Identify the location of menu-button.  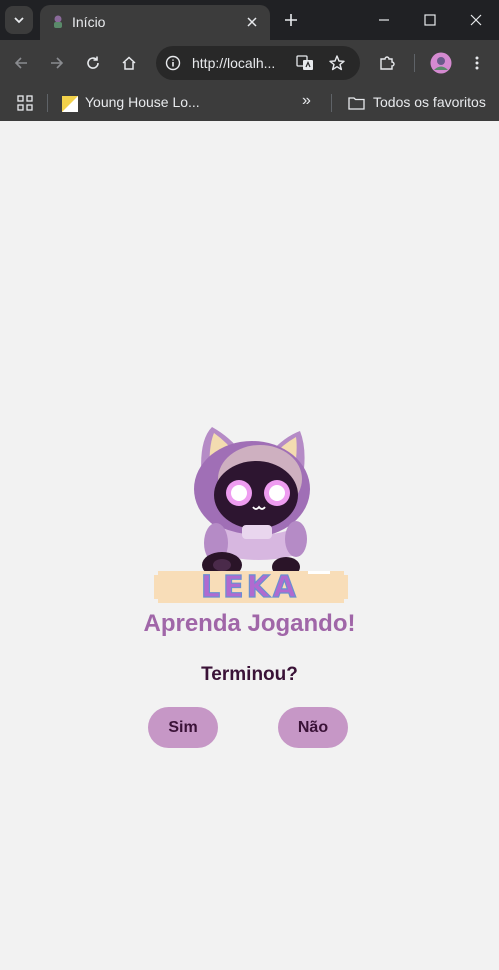
(477, 63).